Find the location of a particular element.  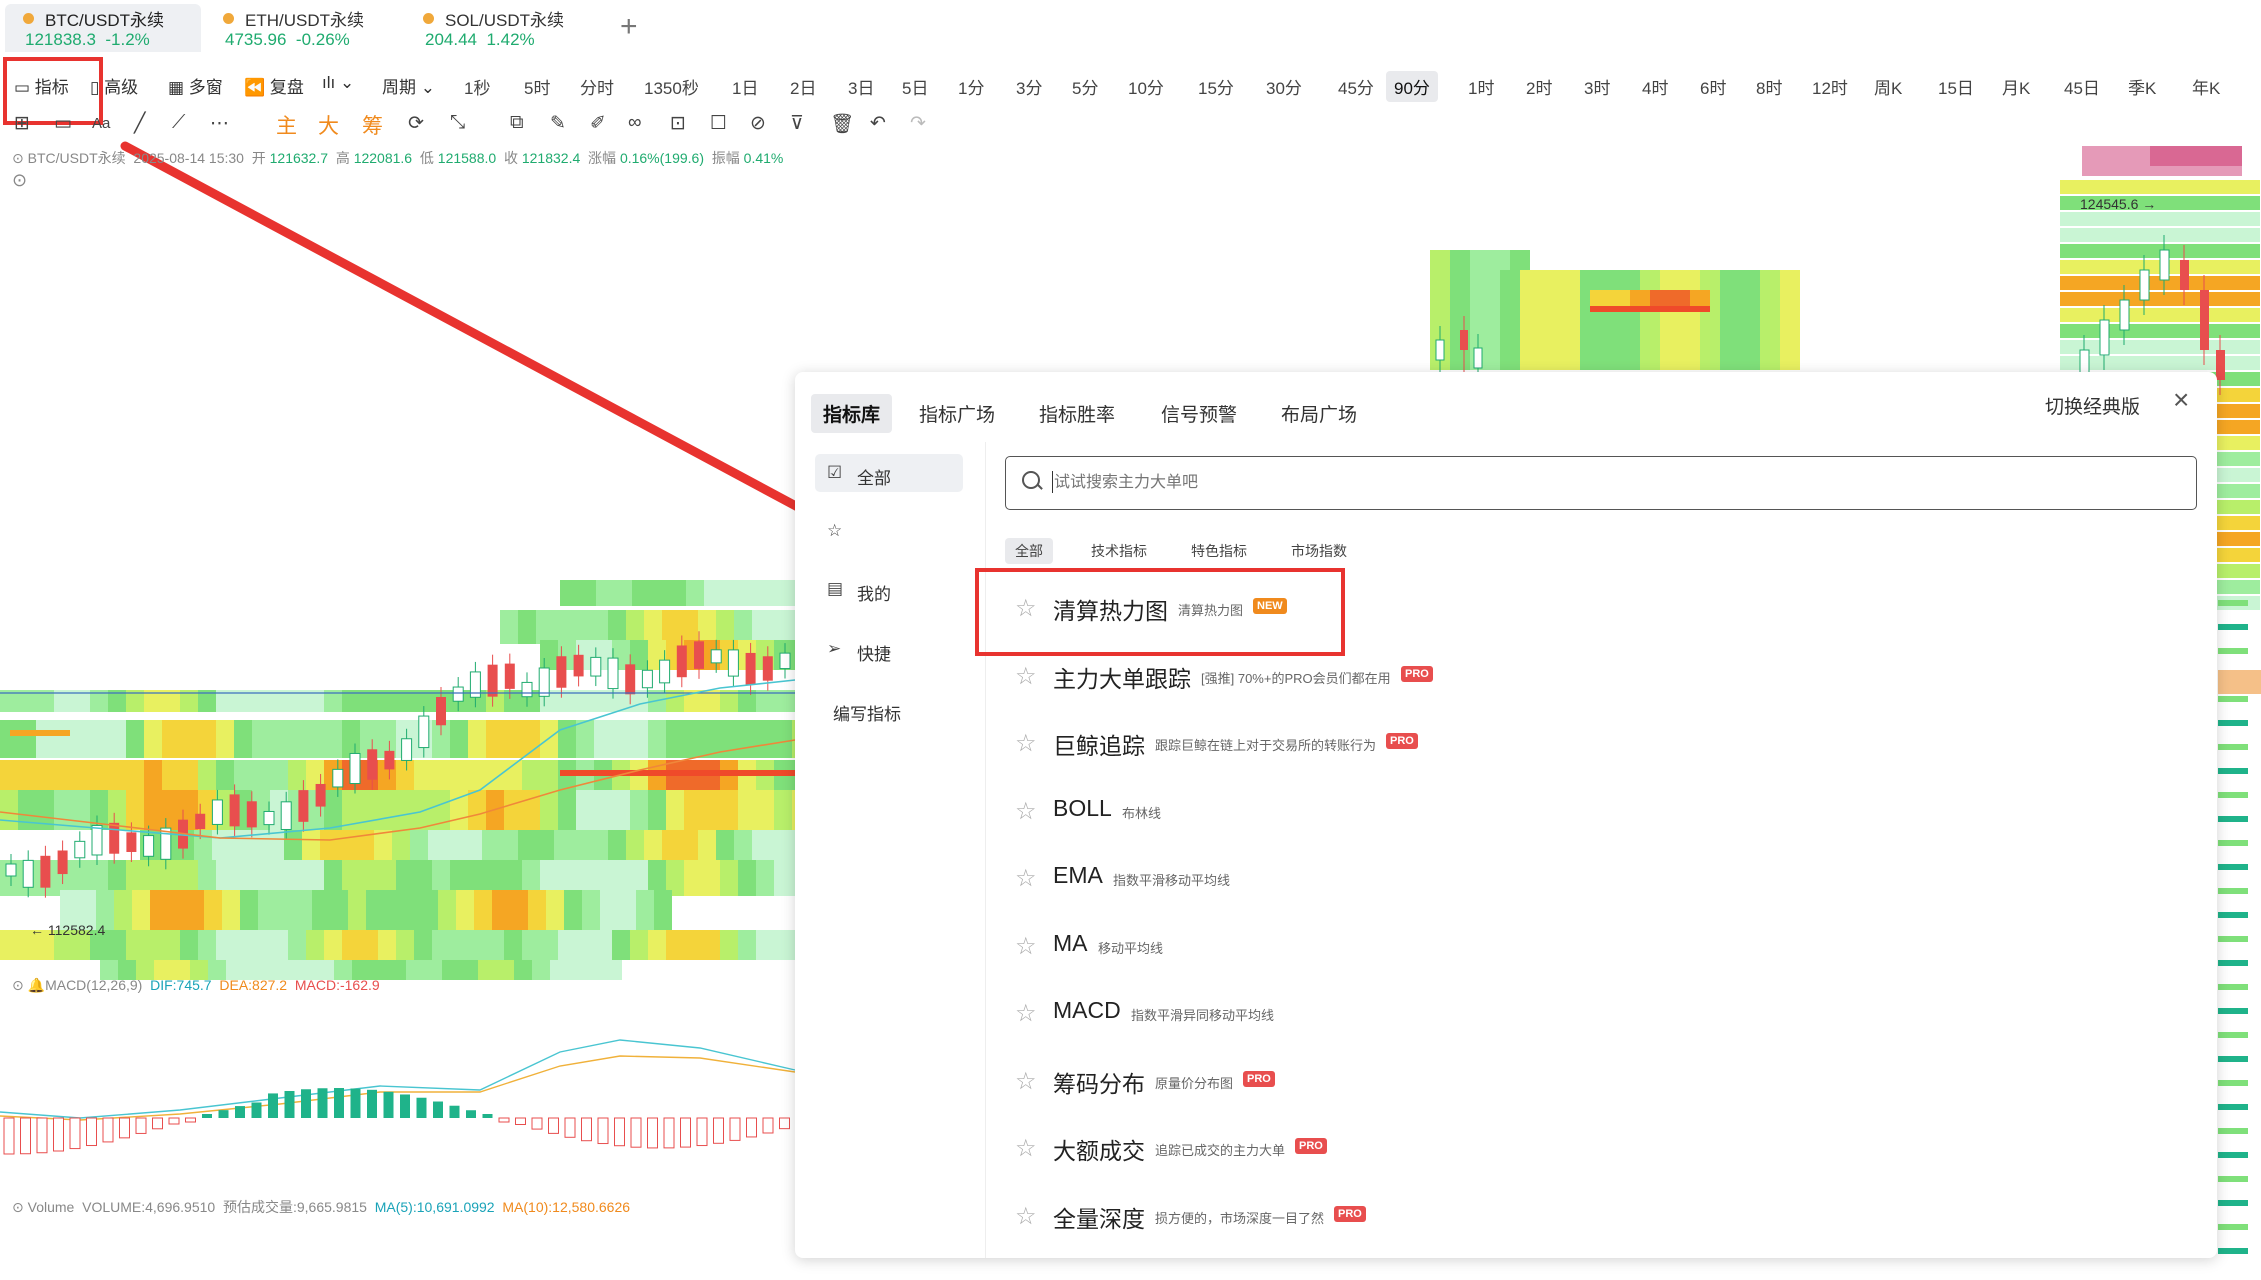

brush-icon: ✐ is located at coordinates (598, 123).